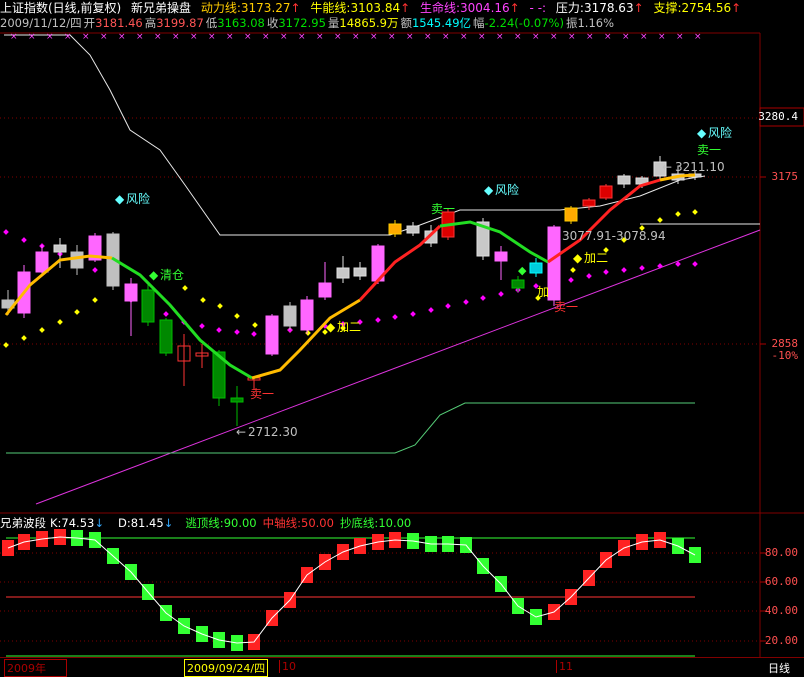  Describe the element at coordinates (785, 355) in the screenshot. I see `price-axis-pct: -10%` at that location.